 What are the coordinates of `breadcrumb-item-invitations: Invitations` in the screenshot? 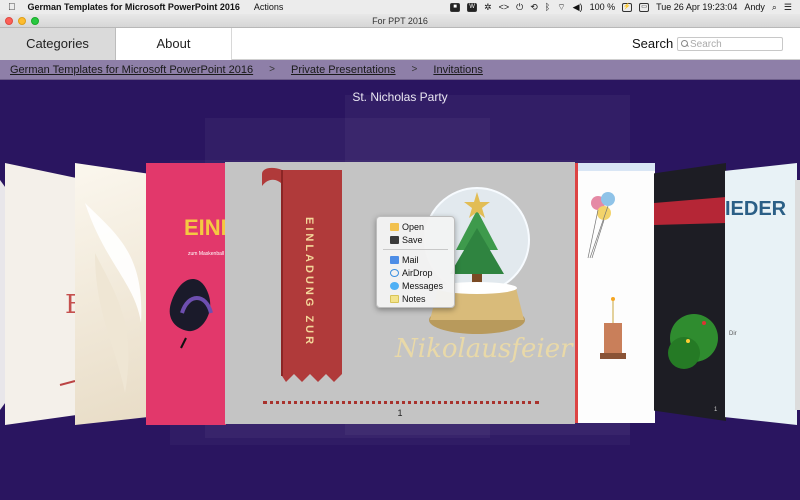 It's located at (458, 70).